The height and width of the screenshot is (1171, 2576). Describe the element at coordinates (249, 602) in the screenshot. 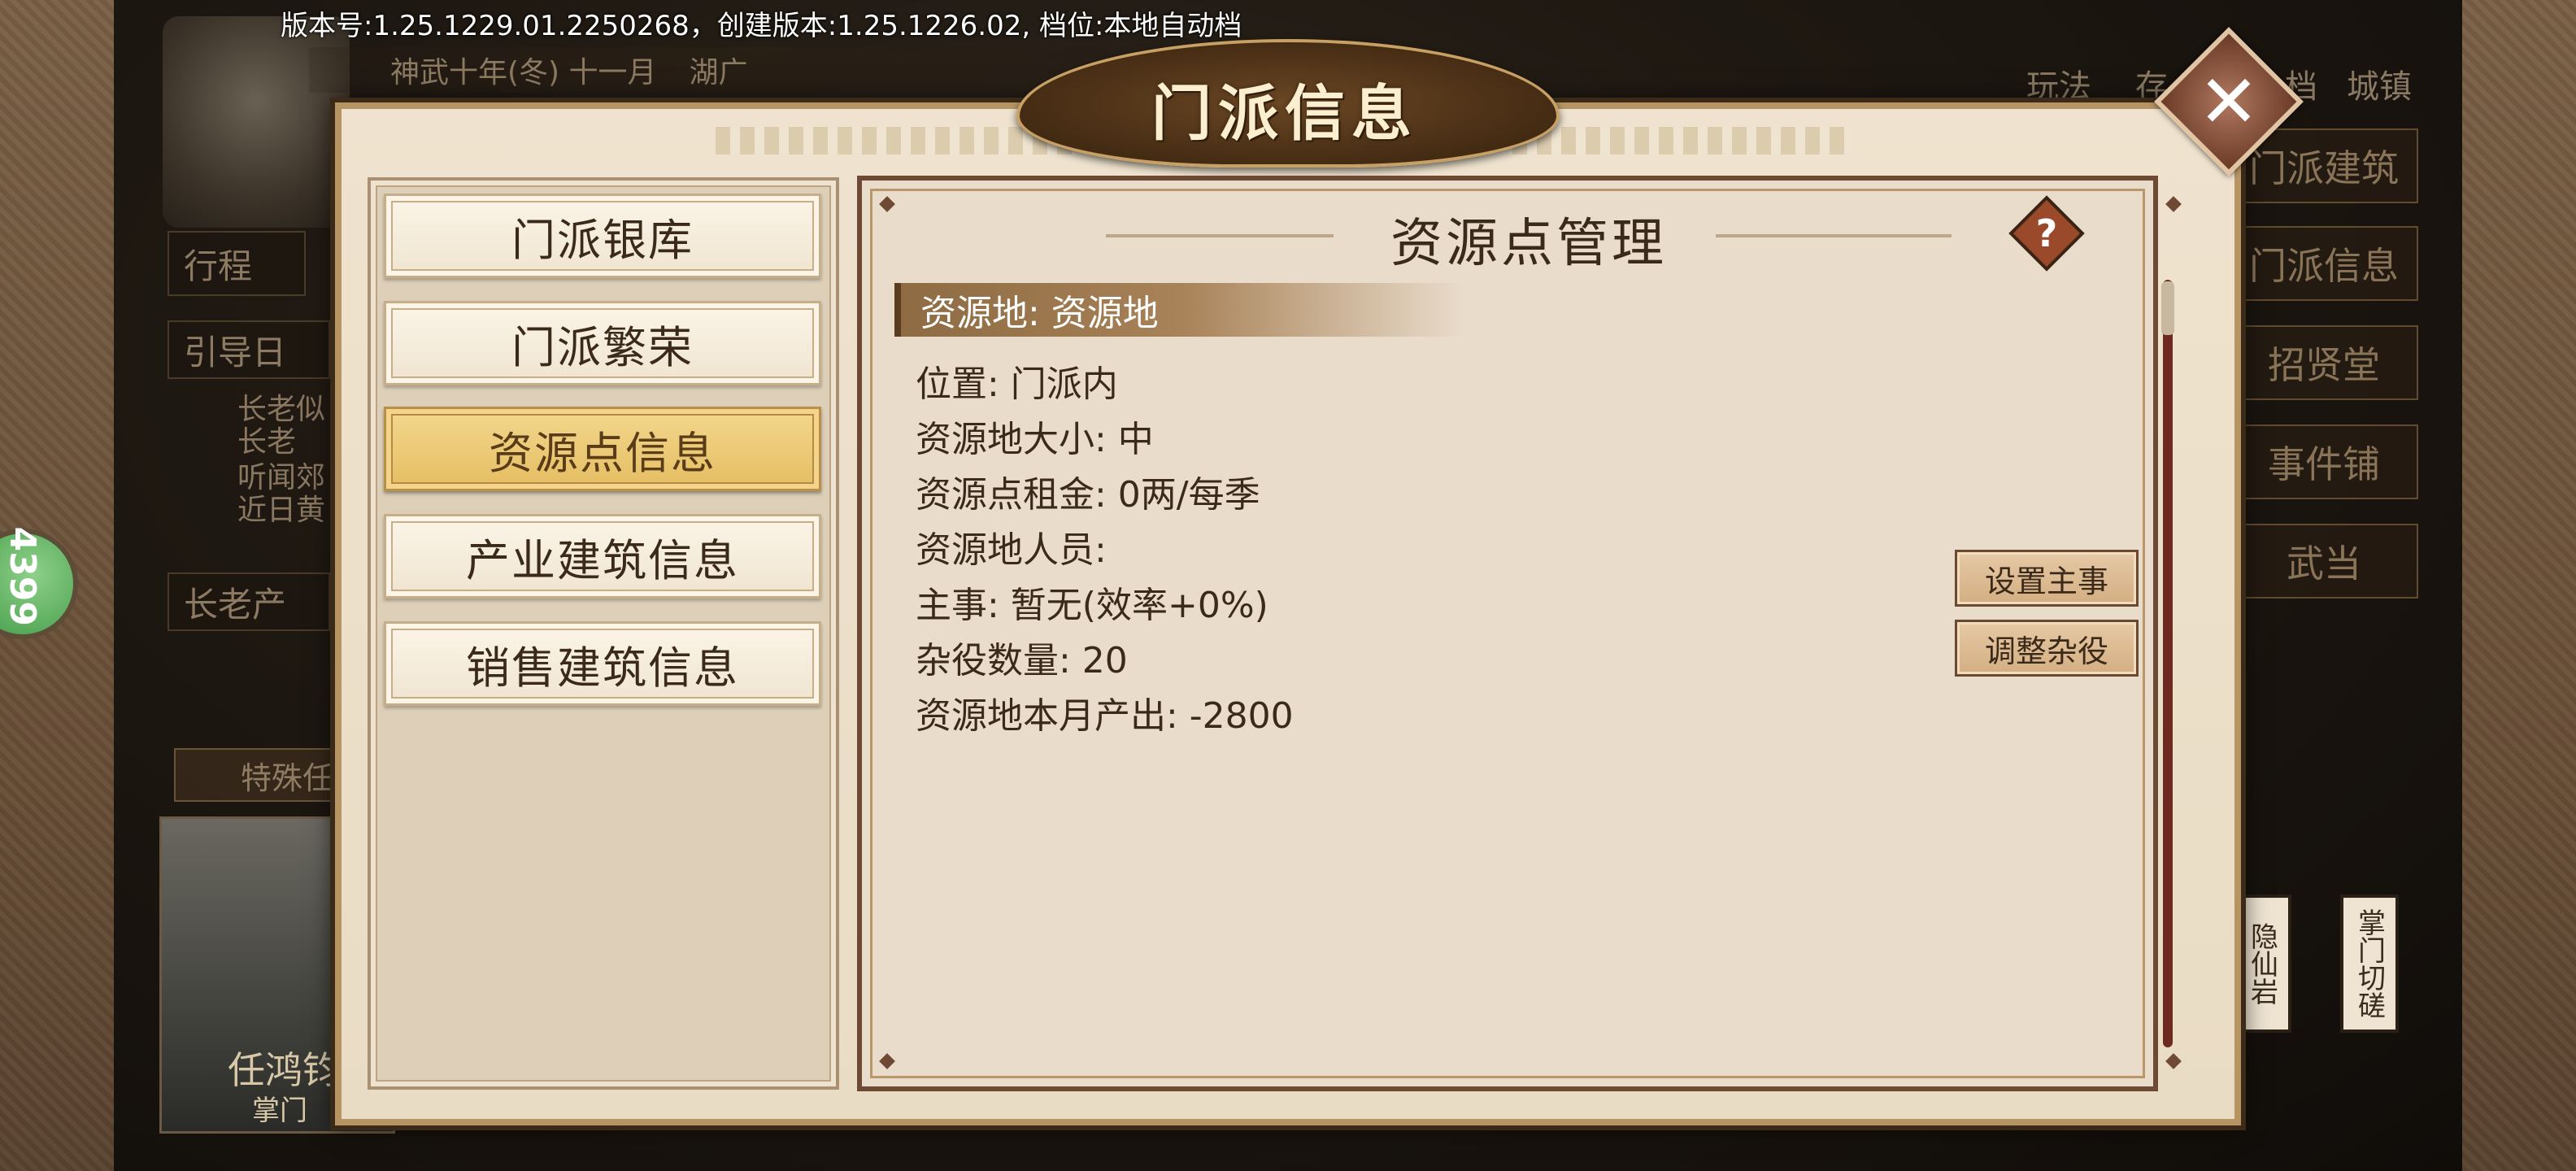

I see `elder-output-header: 长老产` at that location.